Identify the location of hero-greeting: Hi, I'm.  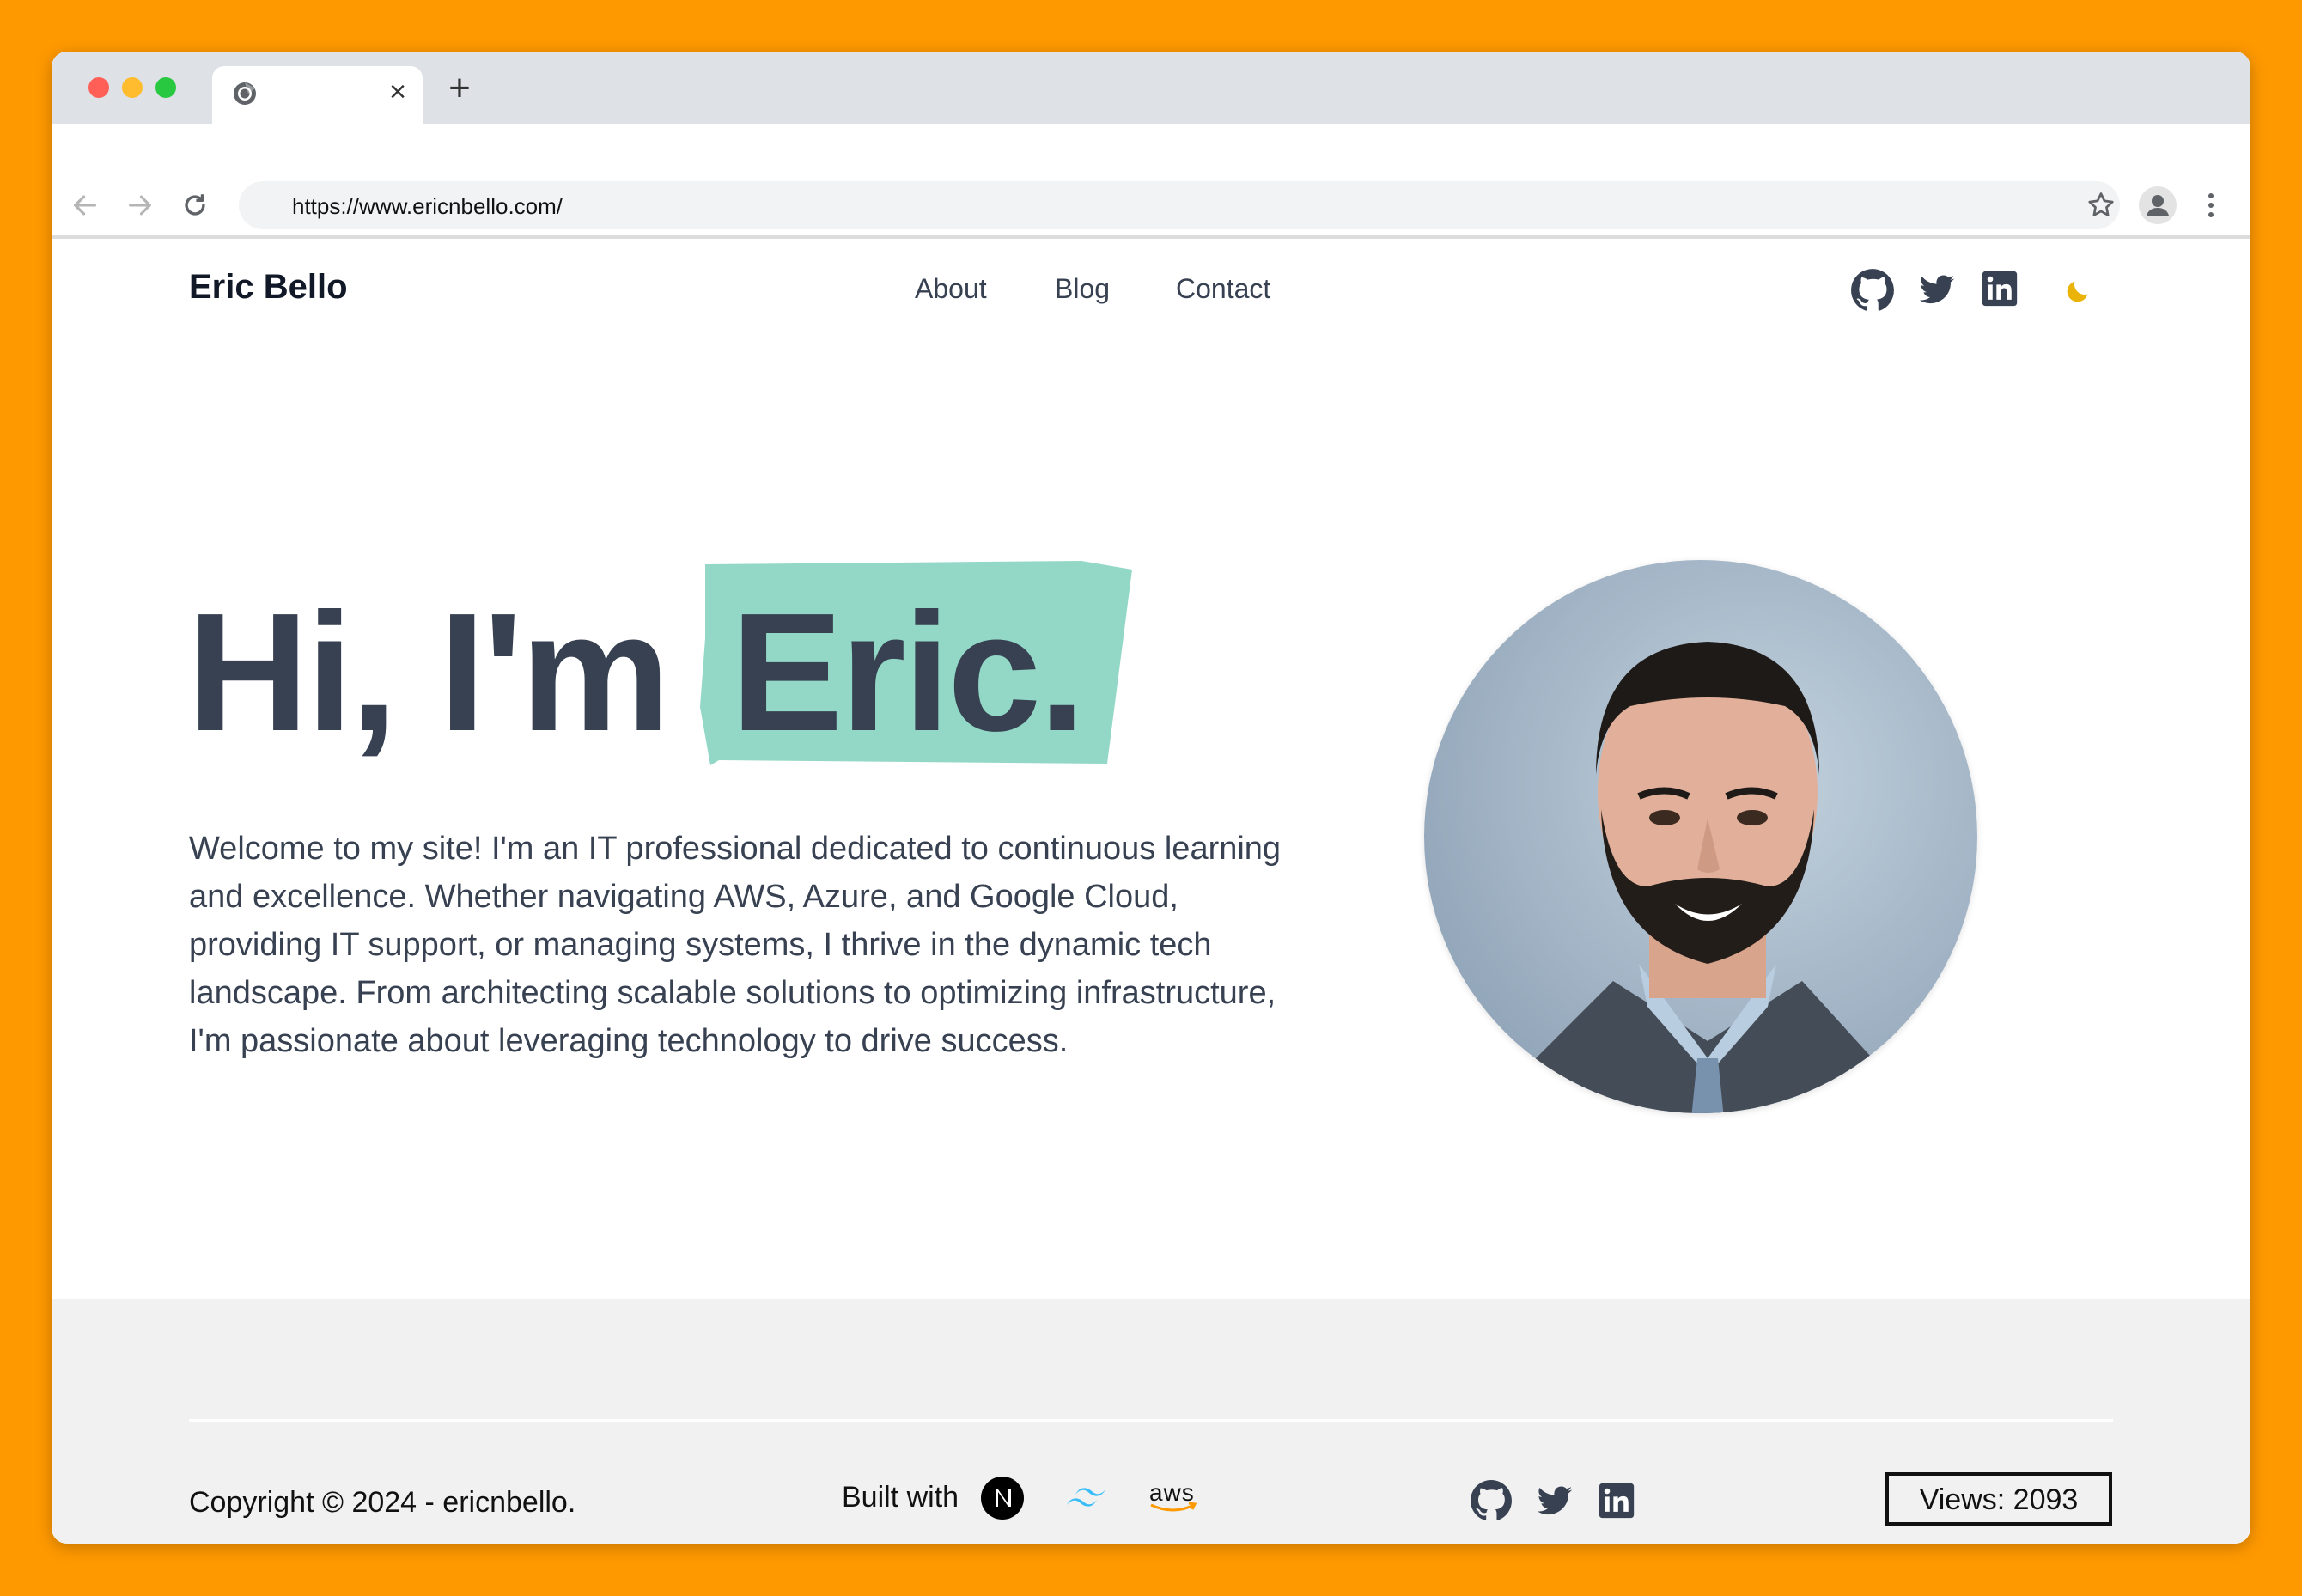
(428, 672).